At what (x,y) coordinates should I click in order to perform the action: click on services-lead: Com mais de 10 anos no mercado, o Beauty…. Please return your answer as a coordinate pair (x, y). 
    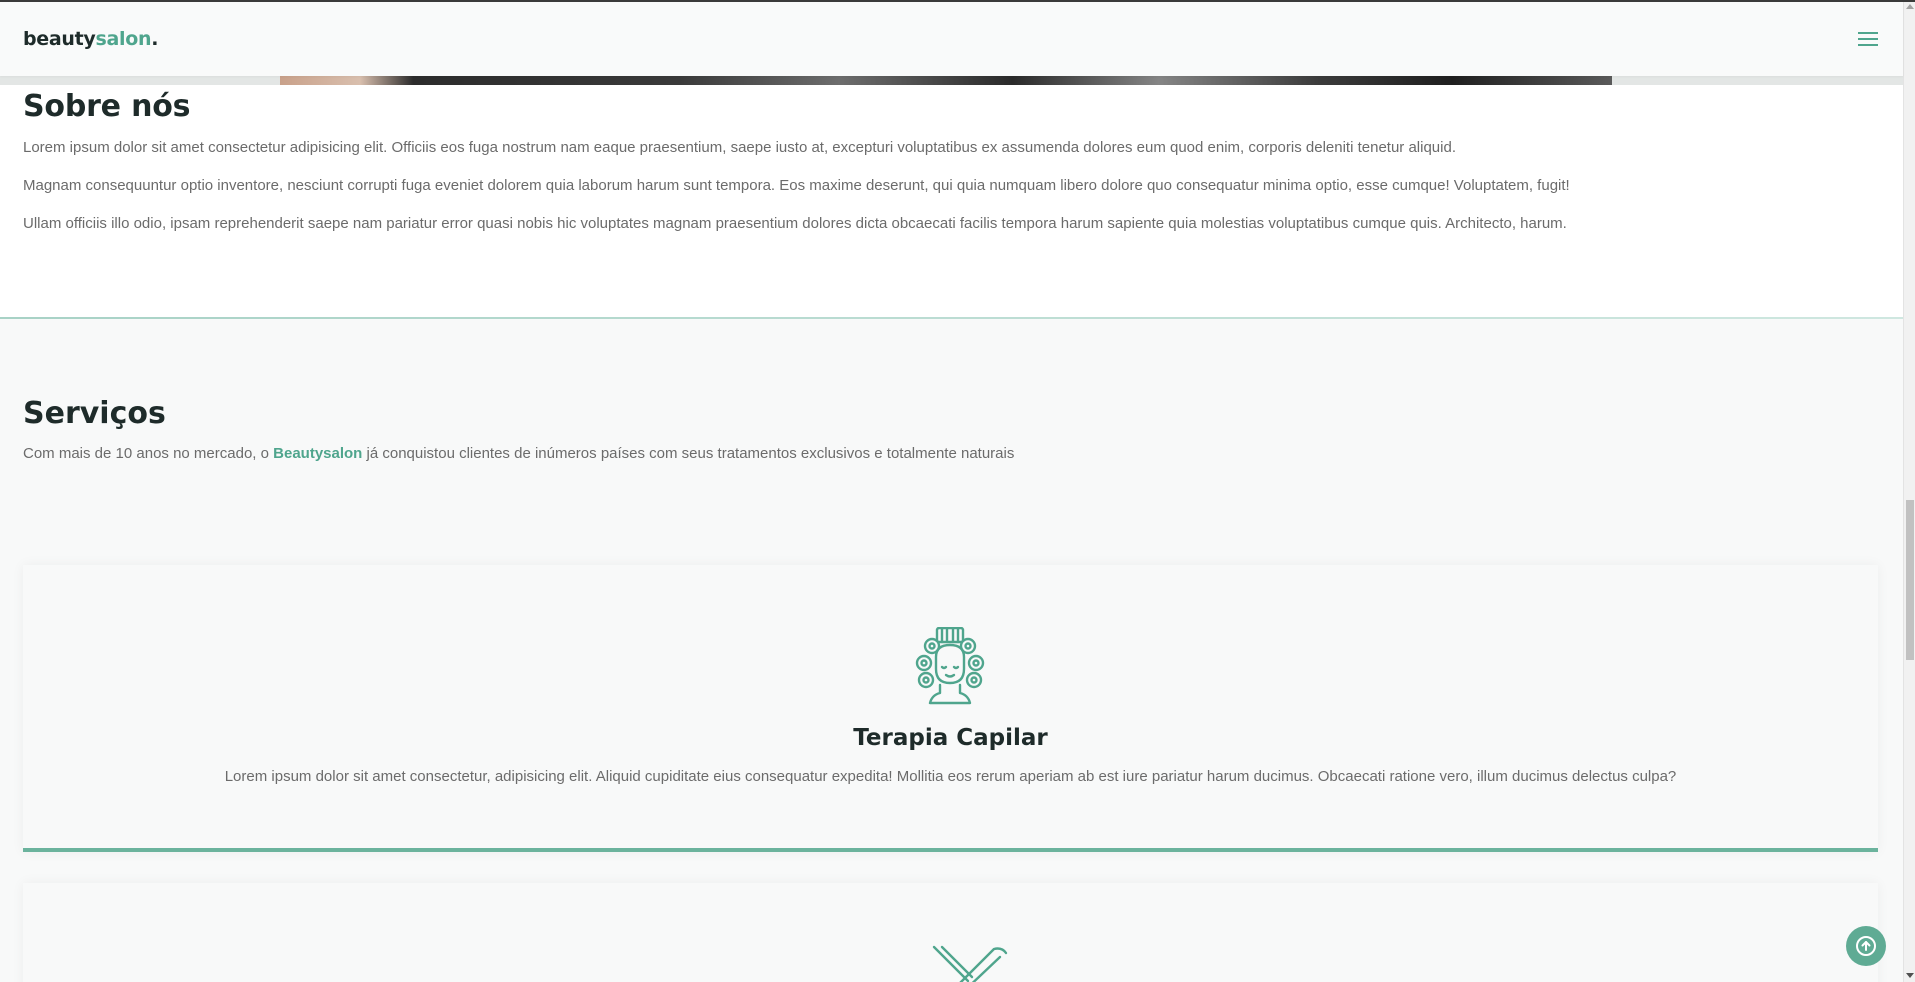
    Looking at the image, I should click on (951, 453).